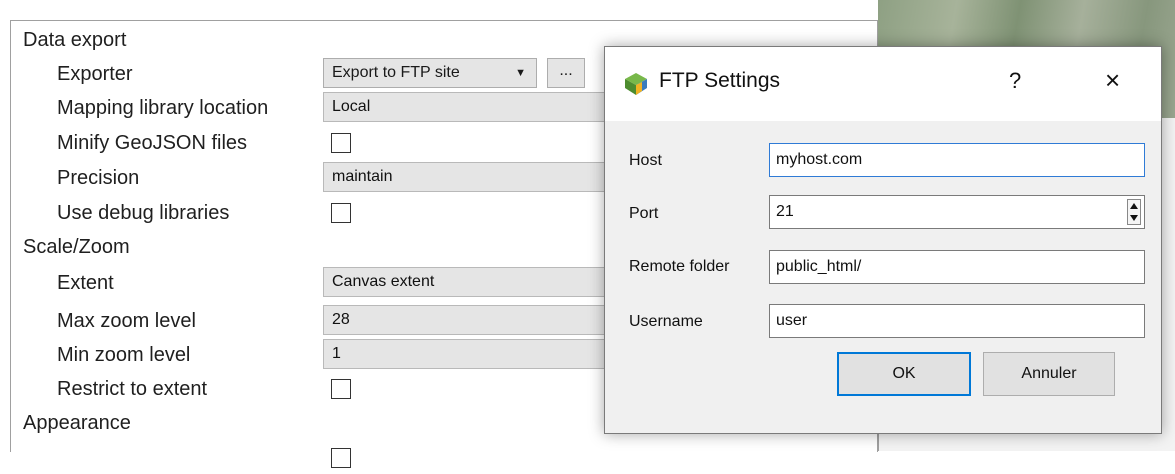  Describe the element at coordinates (785, 211) in the screenshot. I see `port-value: 21` at that location.